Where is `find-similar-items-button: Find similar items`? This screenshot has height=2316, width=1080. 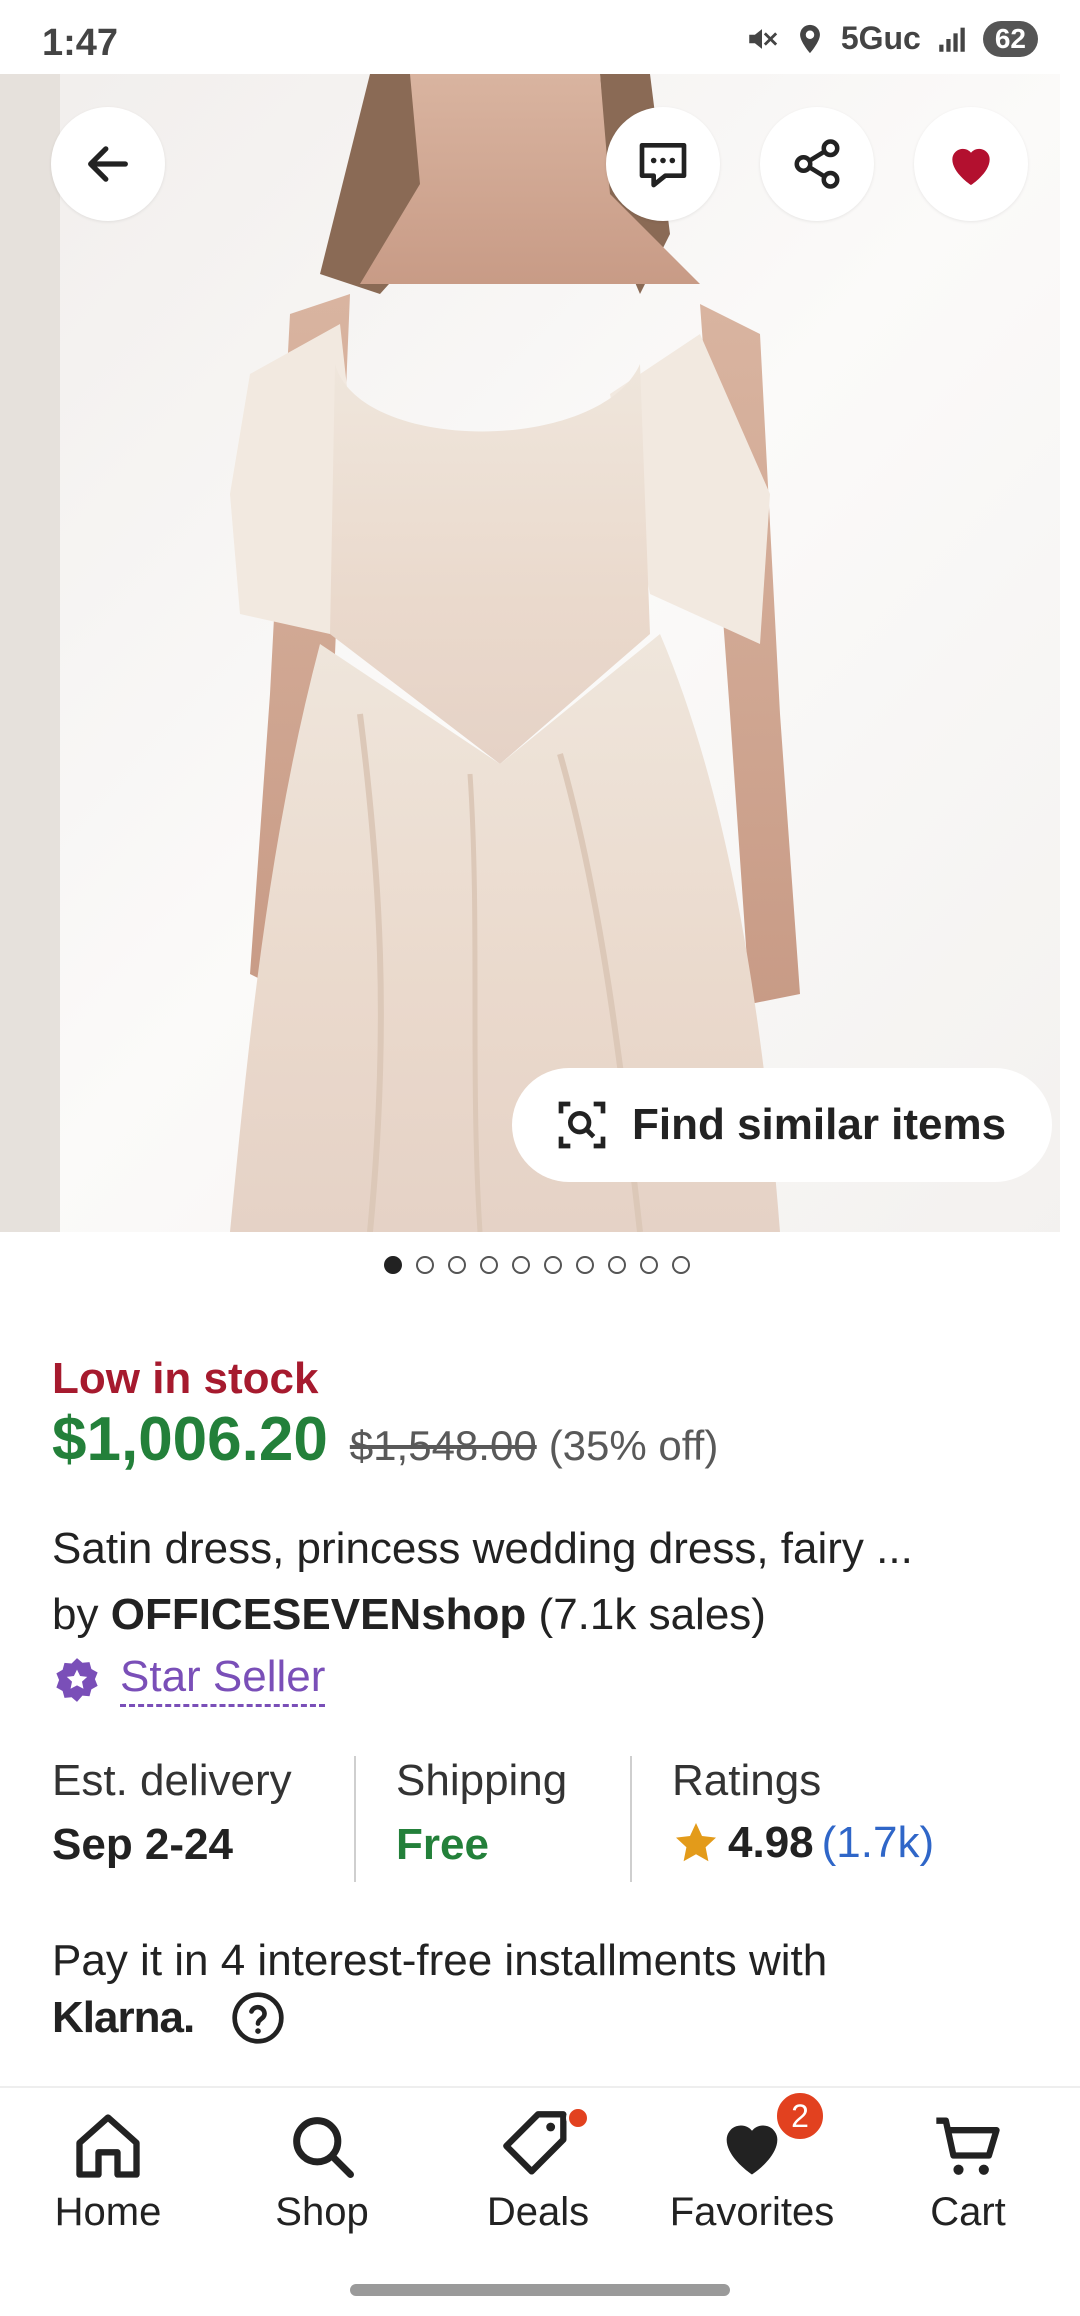
find-similar-items-button: Find similar items is located at coordinates (782, 1125).